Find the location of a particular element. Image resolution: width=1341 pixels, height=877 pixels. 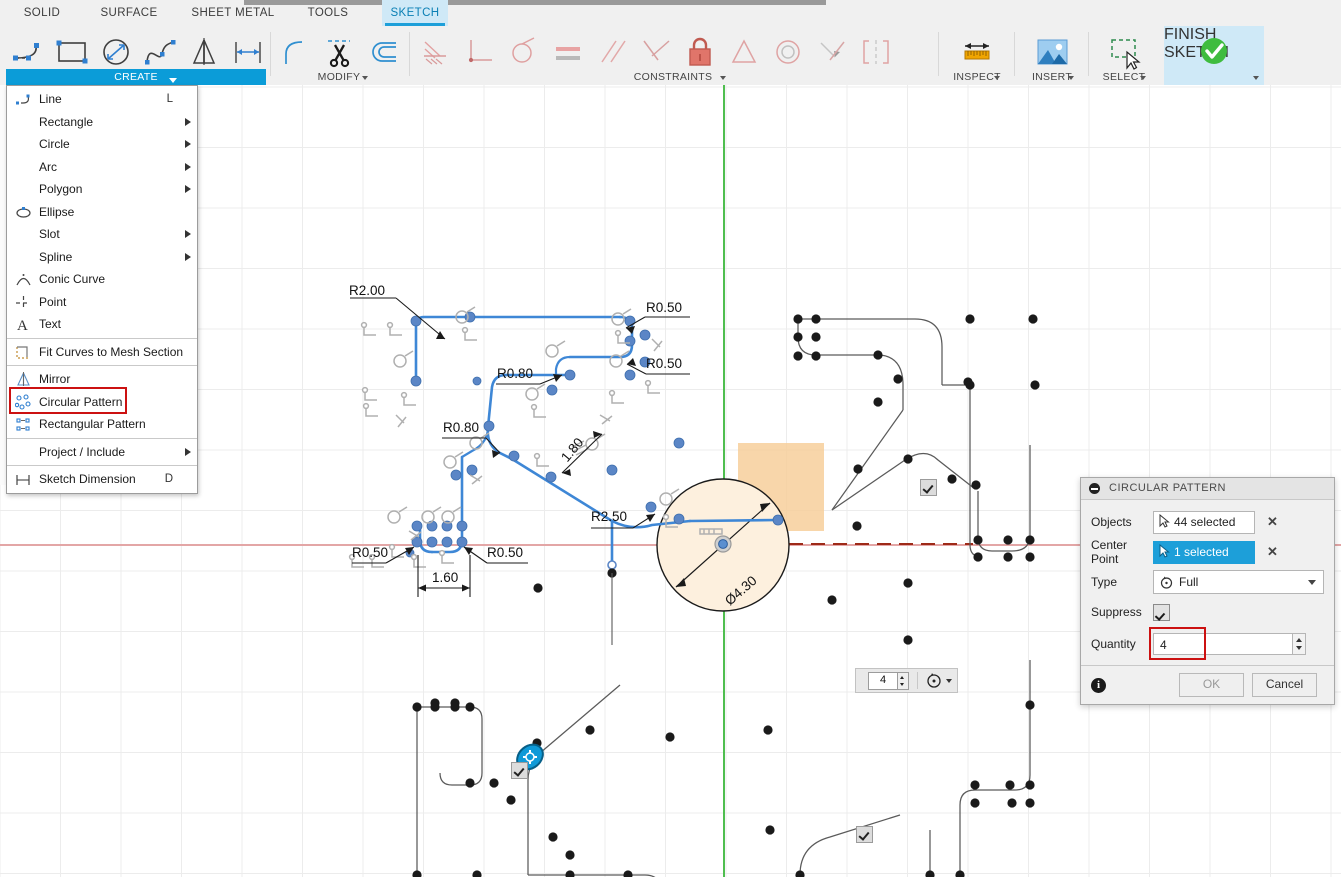

trim-scissors-icon is located at coordinates (340, 52).